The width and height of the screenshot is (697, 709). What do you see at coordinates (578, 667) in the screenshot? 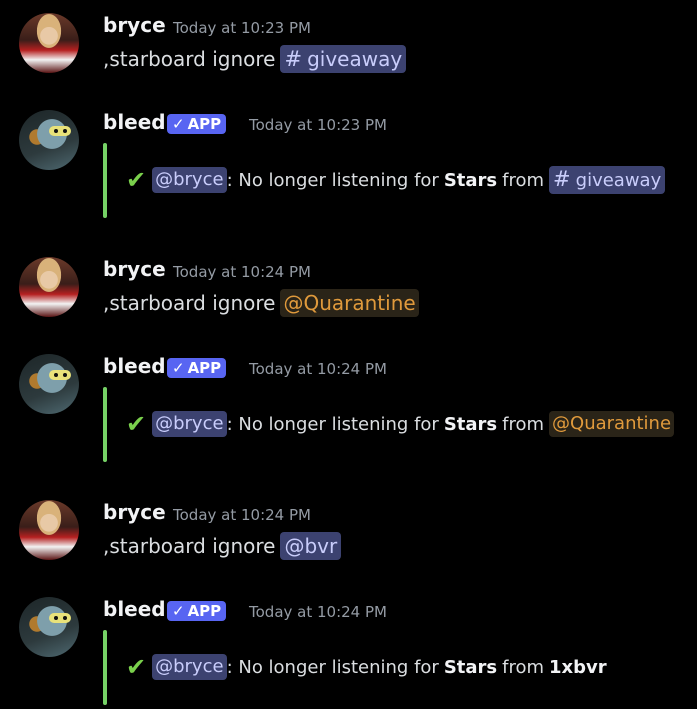
I see `target-name: 1xbvr` at bounding box center [578, 667].